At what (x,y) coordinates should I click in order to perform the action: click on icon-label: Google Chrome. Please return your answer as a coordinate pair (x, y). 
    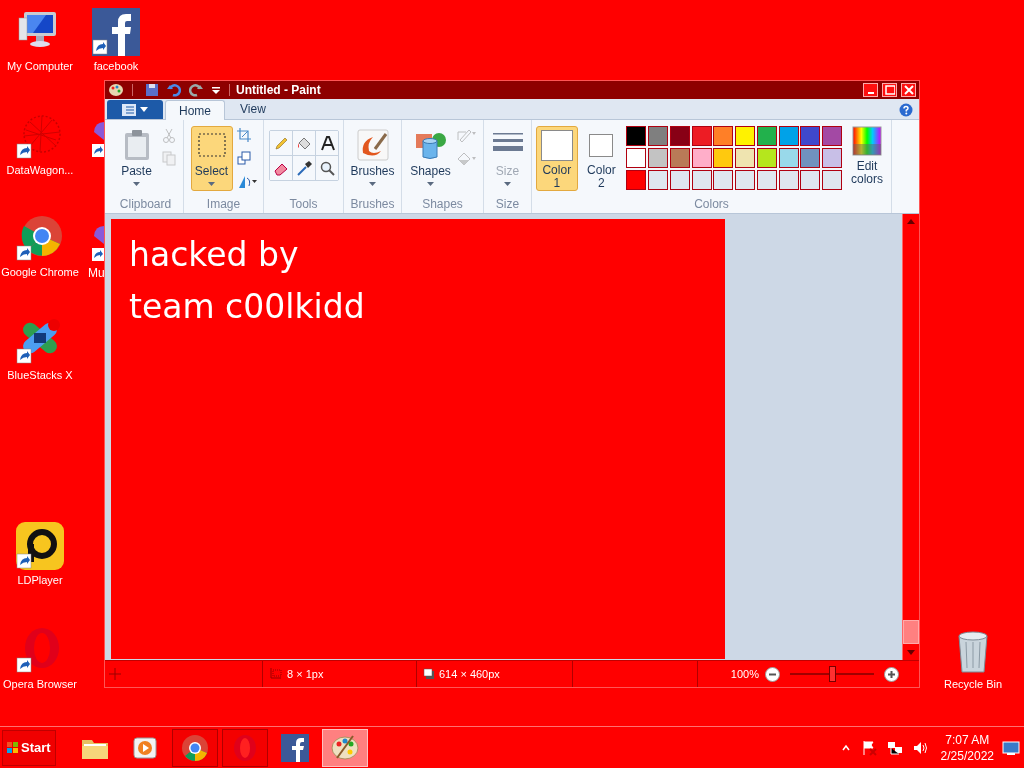
    Looking at the image, I should click on (40, 272).